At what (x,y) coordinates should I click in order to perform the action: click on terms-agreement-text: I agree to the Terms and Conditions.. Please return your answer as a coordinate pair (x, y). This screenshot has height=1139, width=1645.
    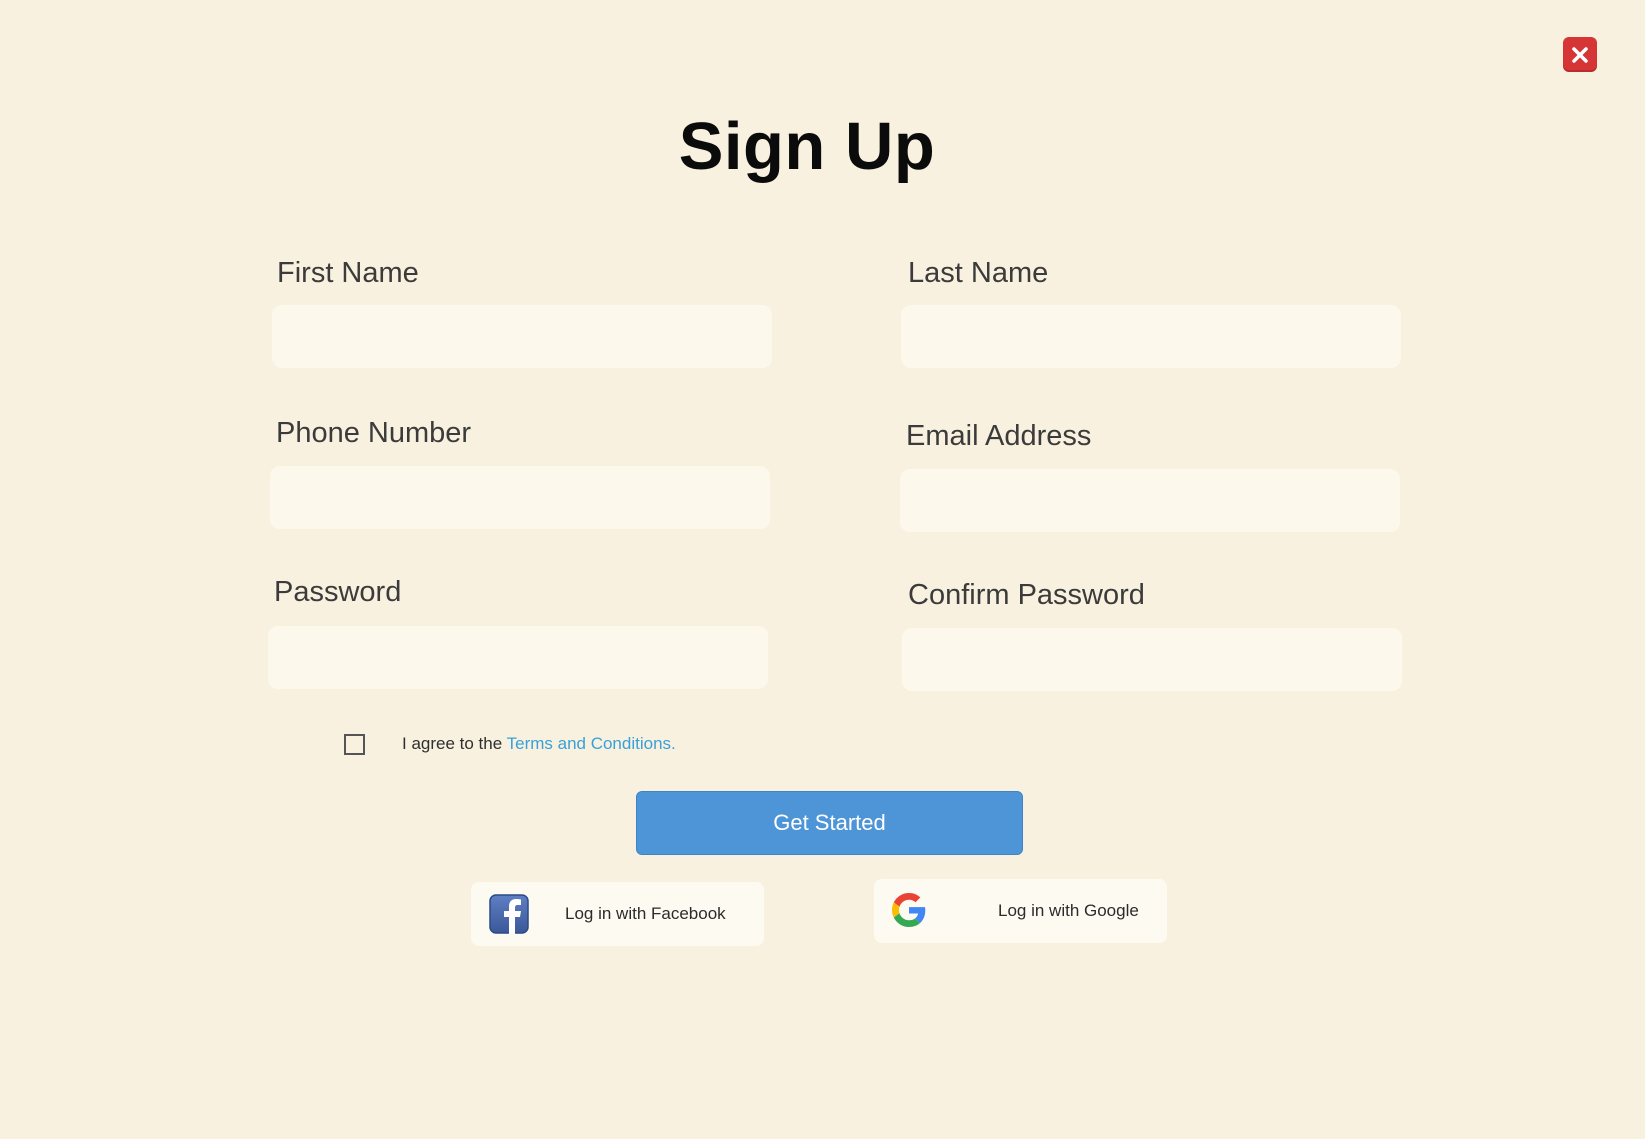
    Looking at the image, I should click on (539, 744).